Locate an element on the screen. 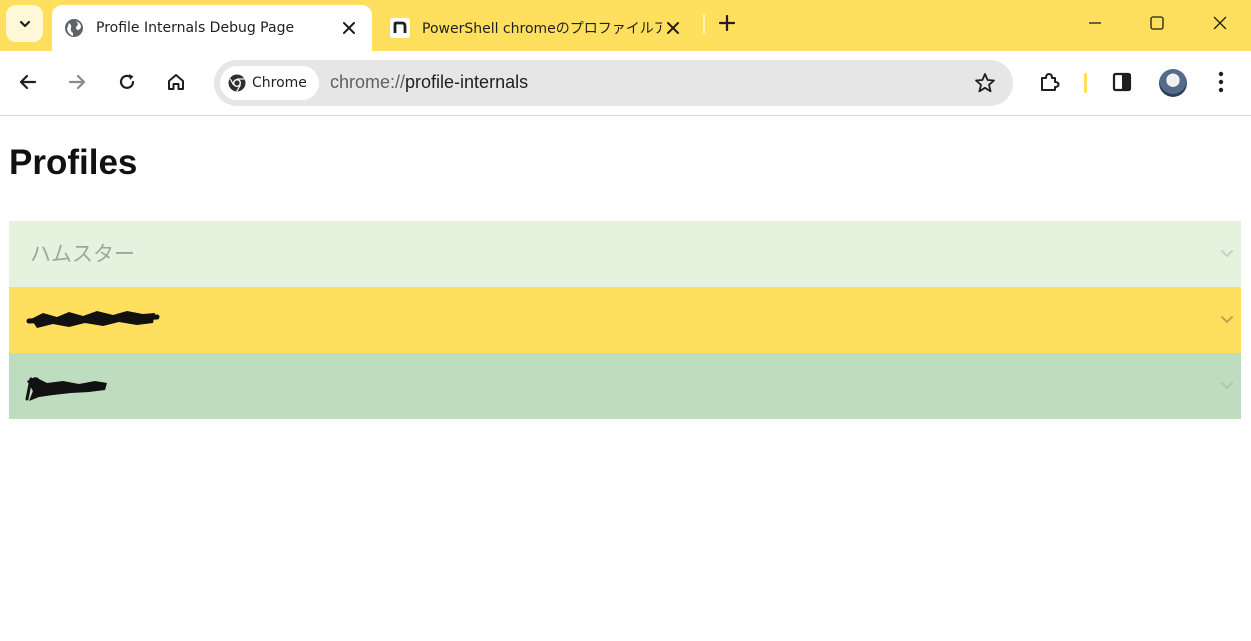 Image resolution: width=1251 pixels, height=641 pixels. minimize-icon is located at coordinates (1095, 23).